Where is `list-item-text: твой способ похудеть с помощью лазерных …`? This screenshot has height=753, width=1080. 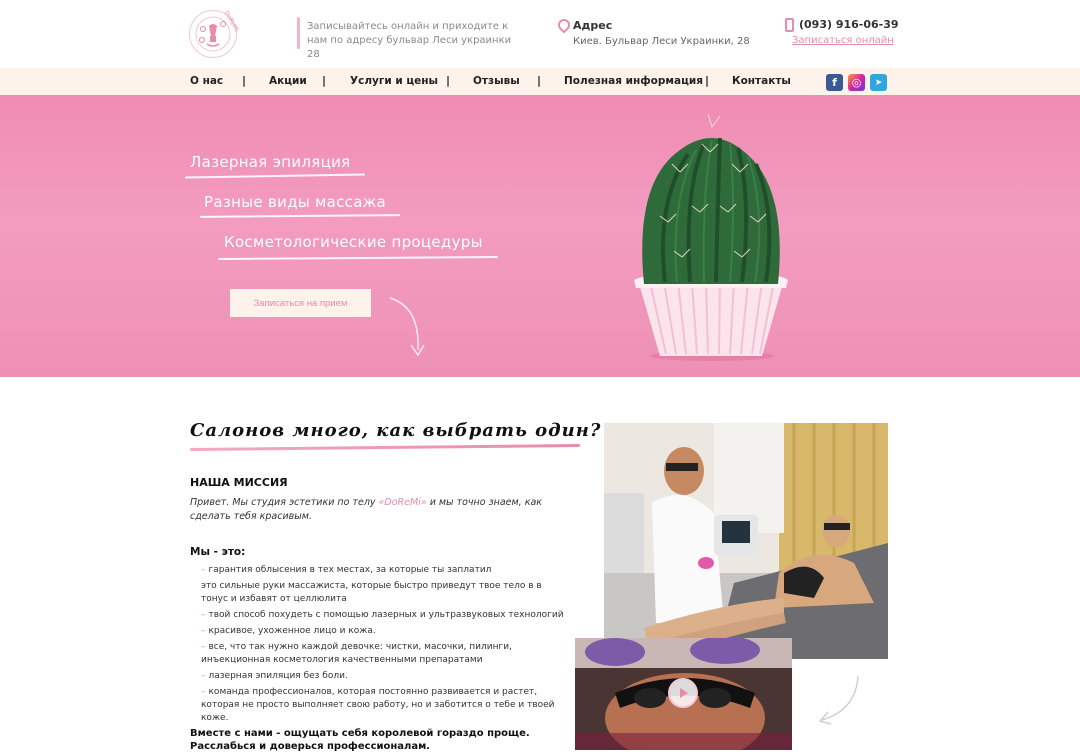 list-item-text: твой способ похудеть с помощью лазерных … is located at coordinates (386, 615).